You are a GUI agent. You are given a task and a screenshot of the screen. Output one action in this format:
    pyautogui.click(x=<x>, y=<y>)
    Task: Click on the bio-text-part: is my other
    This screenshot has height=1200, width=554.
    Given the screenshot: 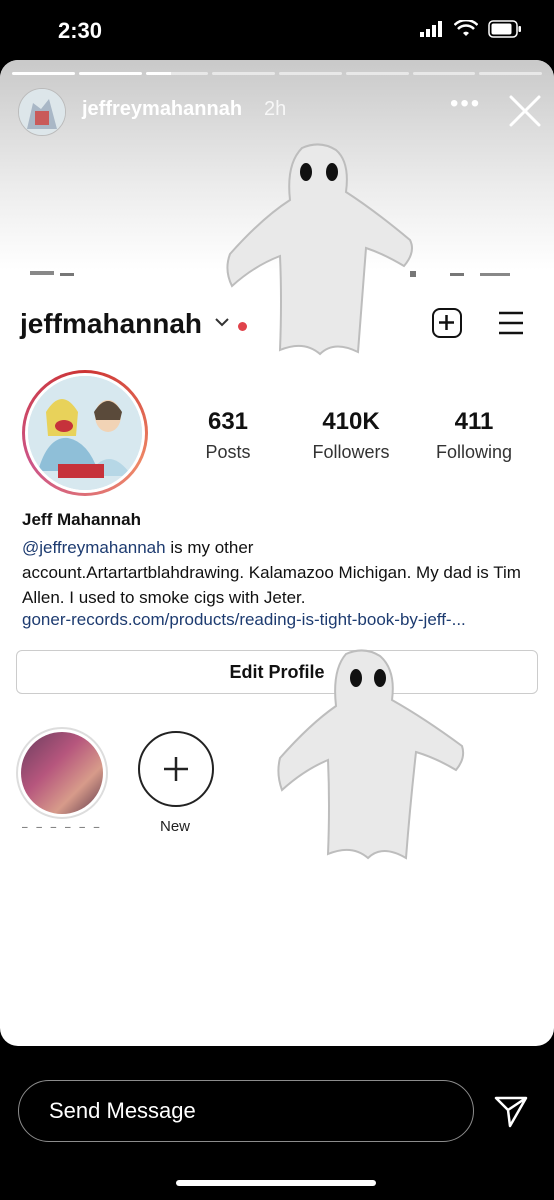 What is the action you would take?
    pyautogui.click(x=209, y=547)
    